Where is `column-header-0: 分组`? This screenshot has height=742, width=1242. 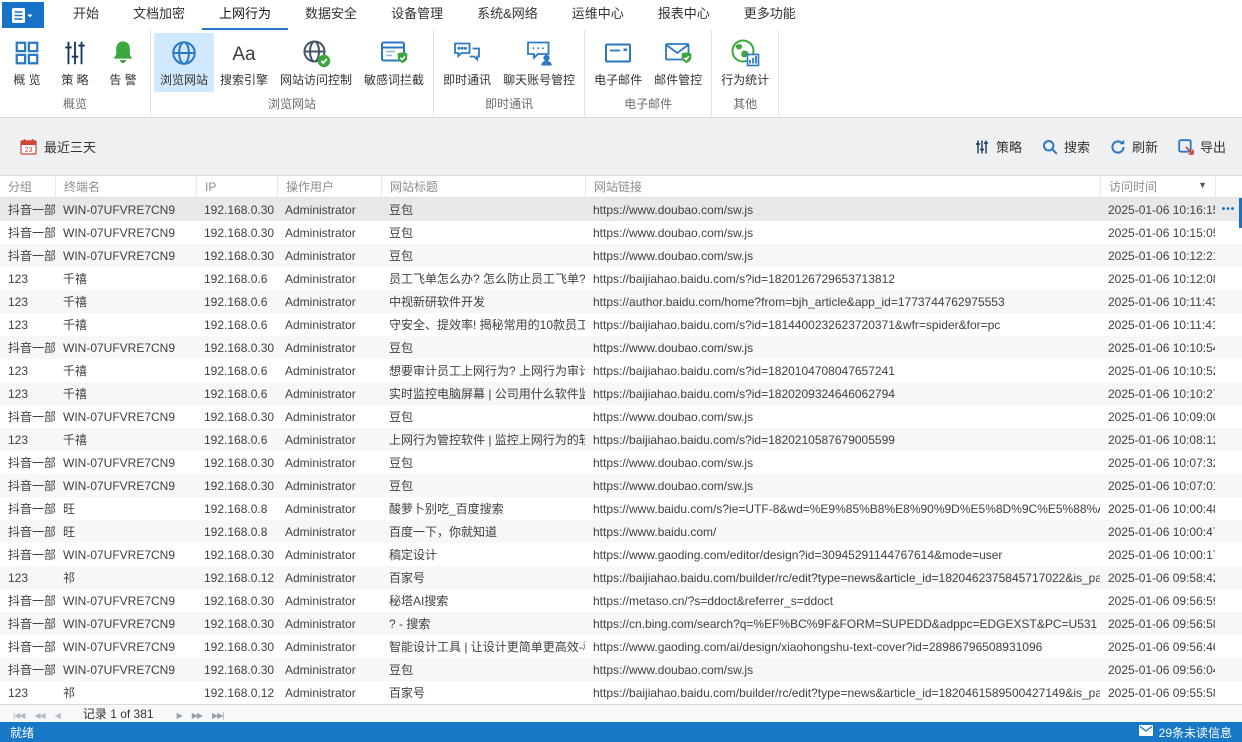 column-header-0: 分组 is located at coordinates (27, 186).